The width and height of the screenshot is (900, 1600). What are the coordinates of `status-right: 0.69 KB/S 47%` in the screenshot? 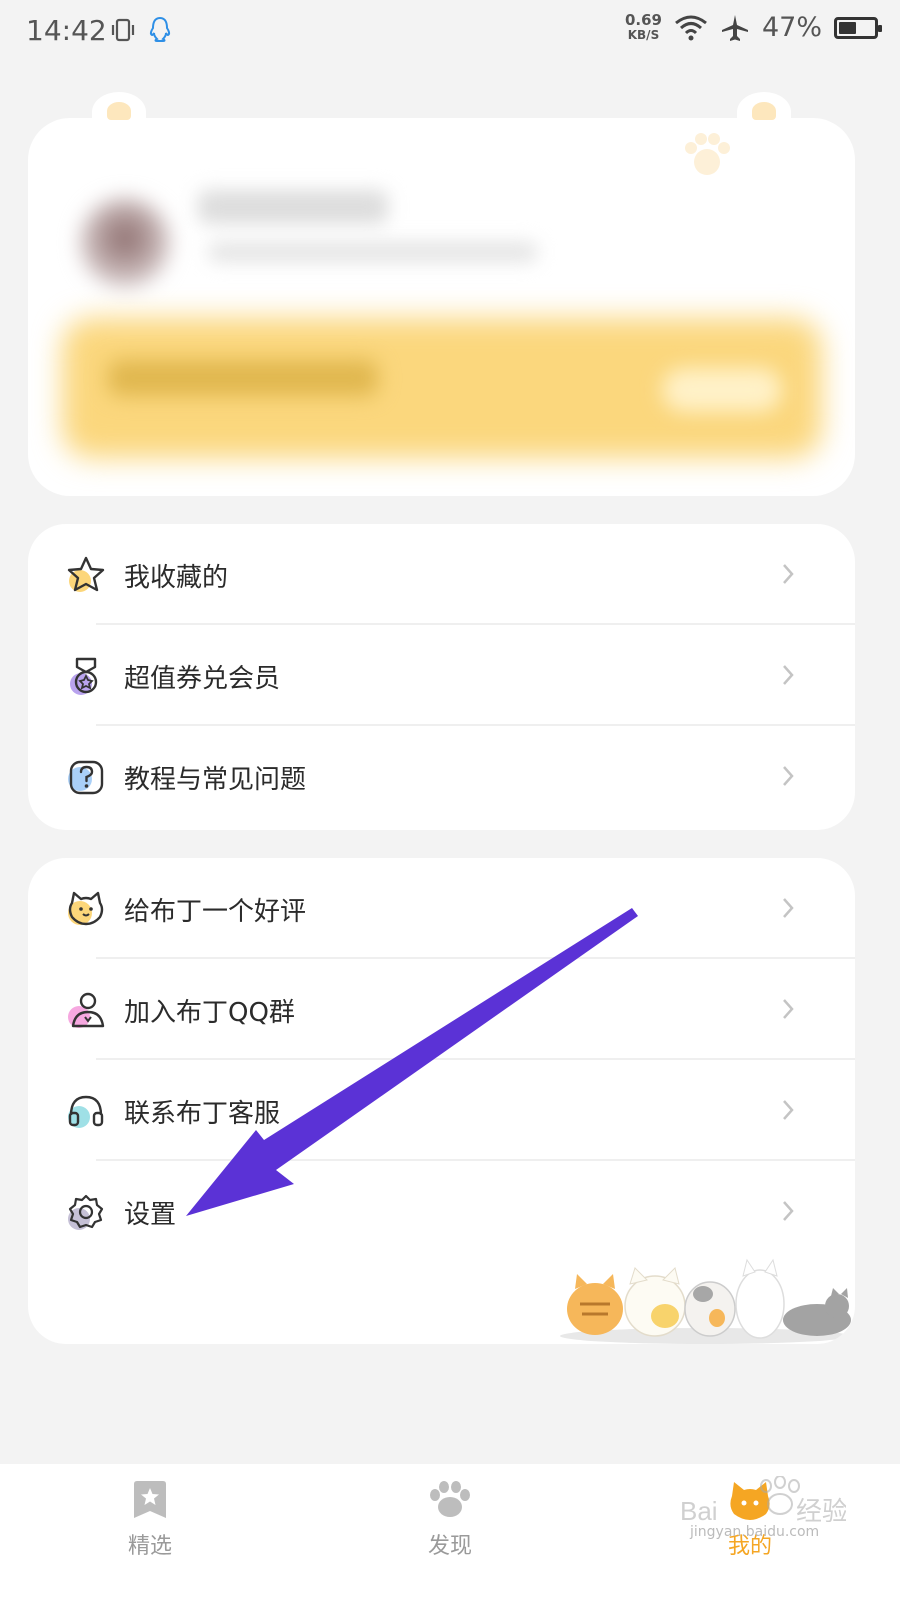 It's located at (753, 26).